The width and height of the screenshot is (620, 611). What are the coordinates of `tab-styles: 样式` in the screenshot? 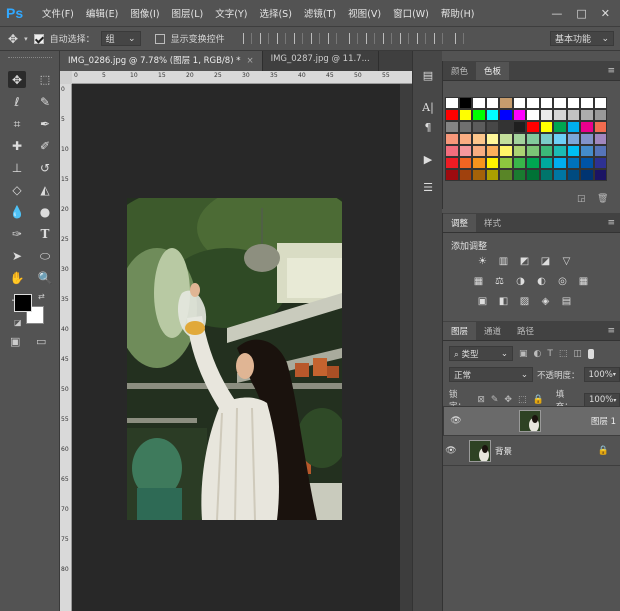 It's located at (492, 223).